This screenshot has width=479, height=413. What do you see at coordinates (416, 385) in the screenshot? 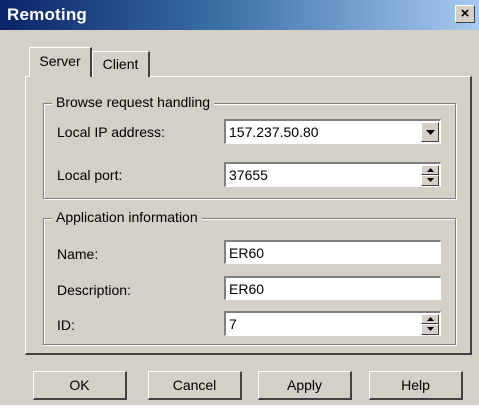
I see `help-button: Help` at bounding box center [416, 385].